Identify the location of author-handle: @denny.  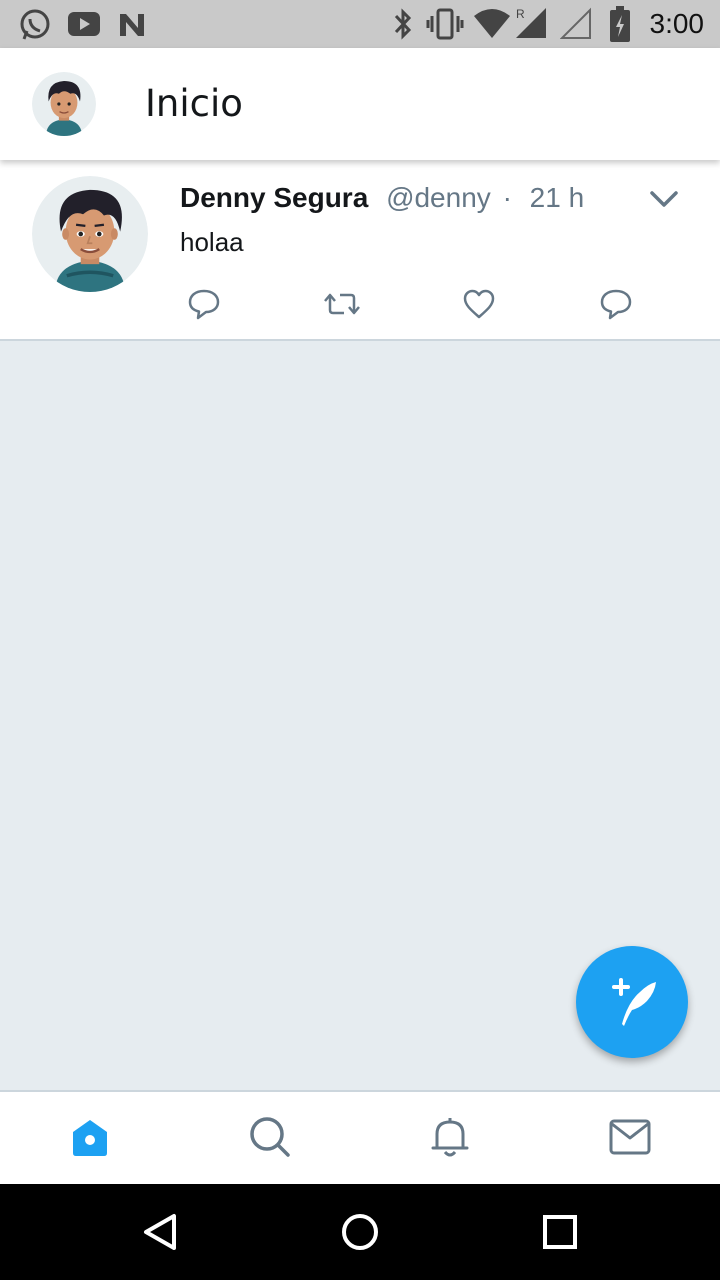
(438, 197).